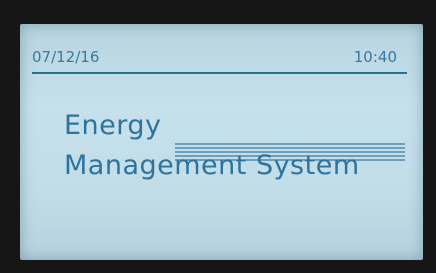  What do you see at coordinates (375, 57) in the screenshot?
I see `time-display: 10:40` at bounding box center [375, 57].